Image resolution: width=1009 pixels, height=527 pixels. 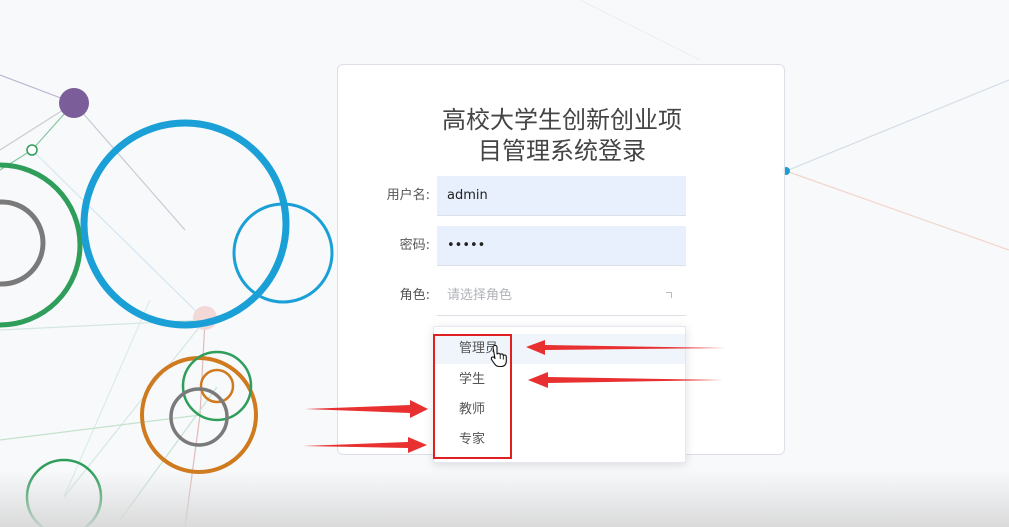 I want to click on page-title: 高校大学生创新创业项 目管理系统登录, so click(x=562, y=136).